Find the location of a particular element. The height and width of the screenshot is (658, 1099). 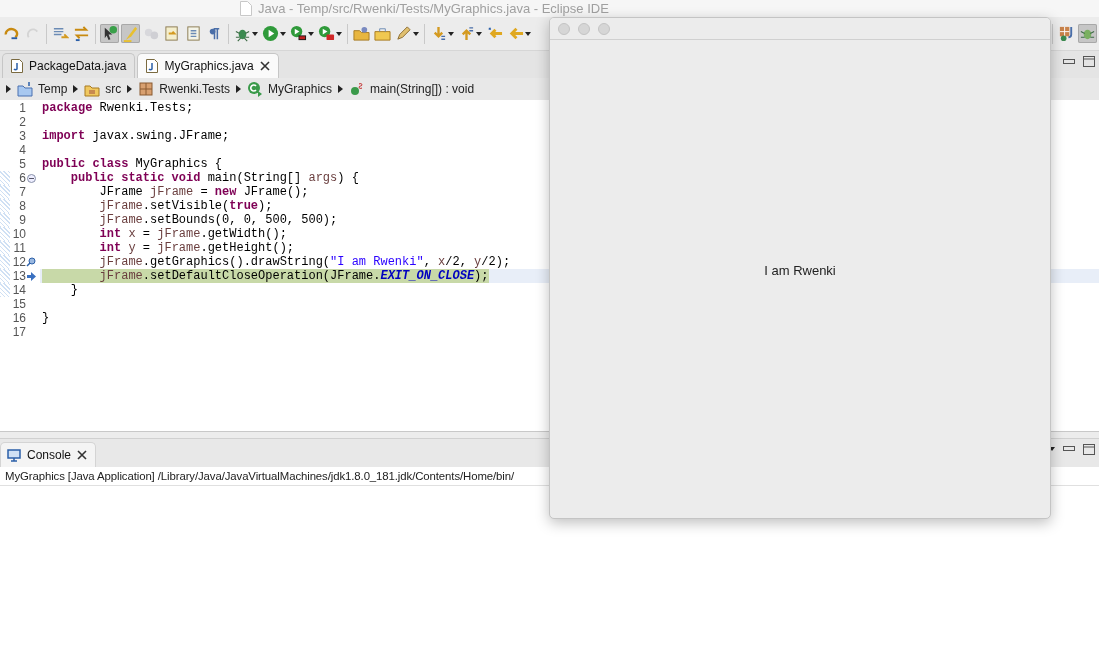

line-number: 13 is located at coordinates (18, 276).